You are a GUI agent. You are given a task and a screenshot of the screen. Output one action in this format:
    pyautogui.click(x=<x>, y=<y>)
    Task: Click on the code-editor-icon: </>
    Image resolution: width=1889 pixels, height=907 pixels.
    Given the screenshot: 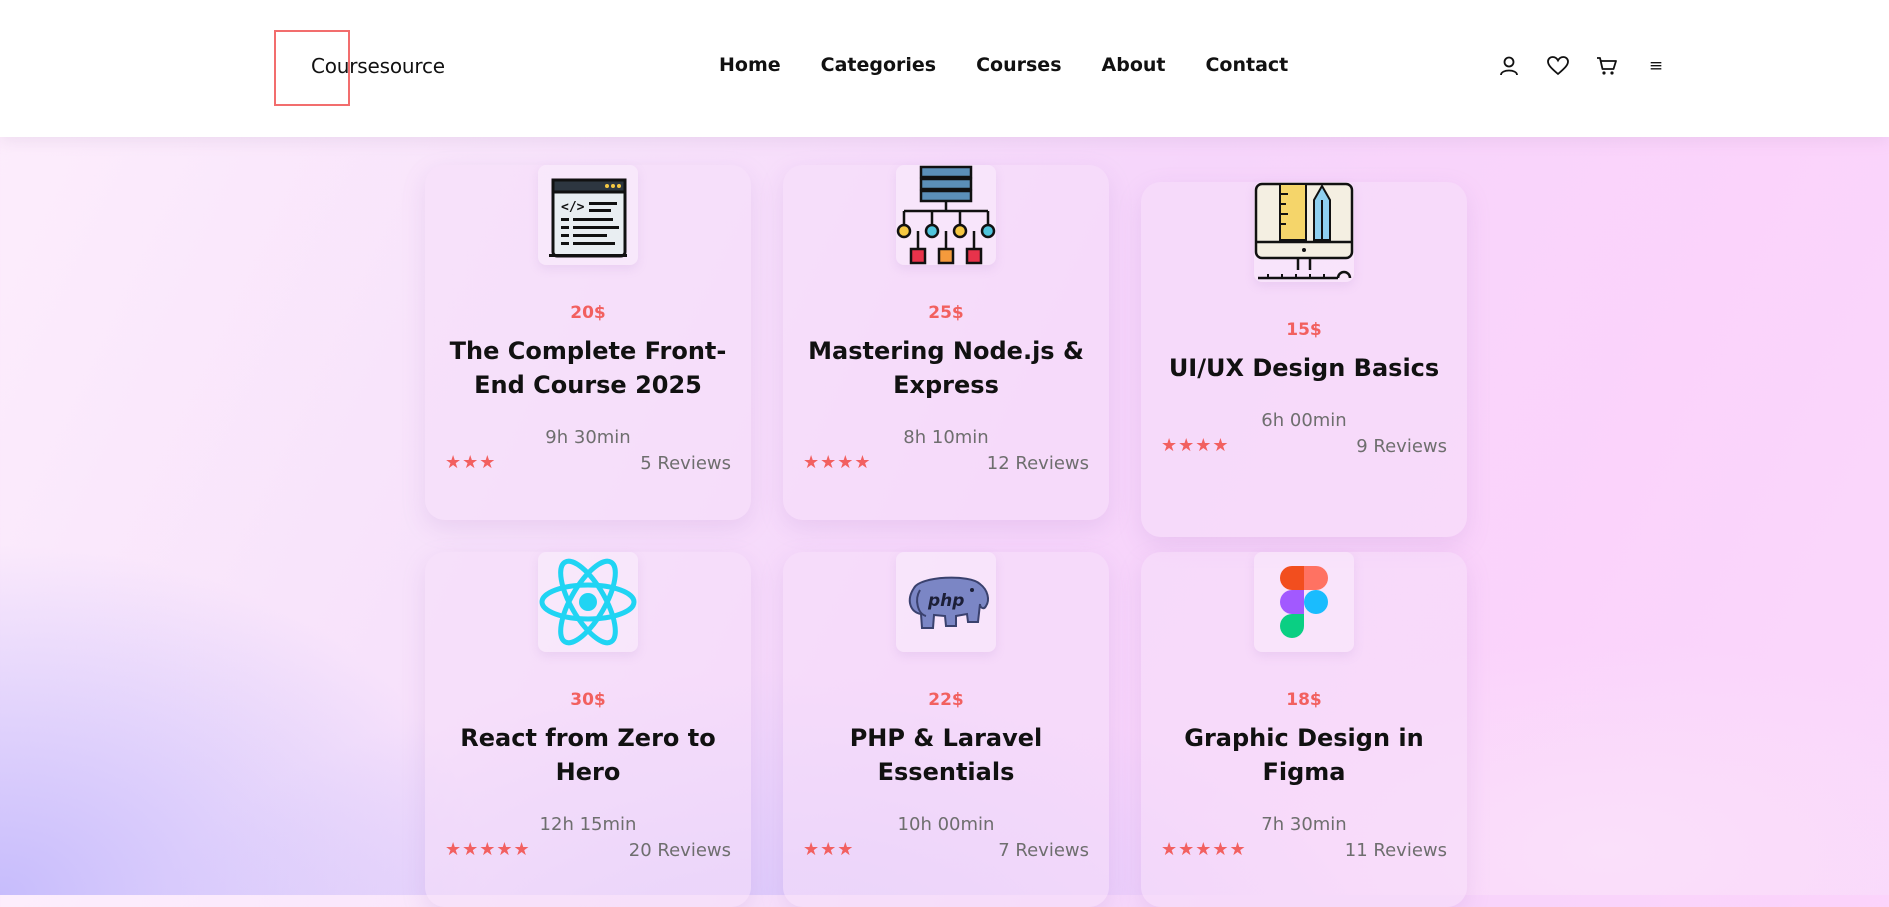 What is the action you would take?
    pyautogui.click(x=588, y=215)
    